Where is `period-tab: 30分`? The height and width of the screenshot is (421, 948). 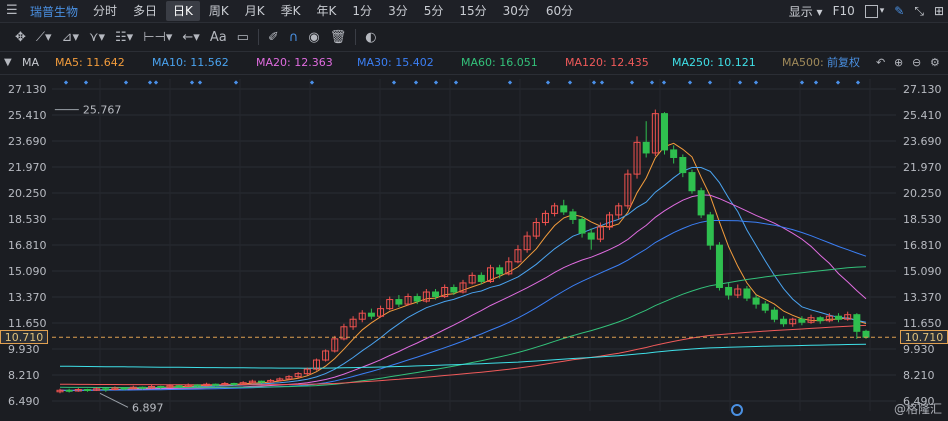
period-tab: 30分 is located at coordinates (516, 11).